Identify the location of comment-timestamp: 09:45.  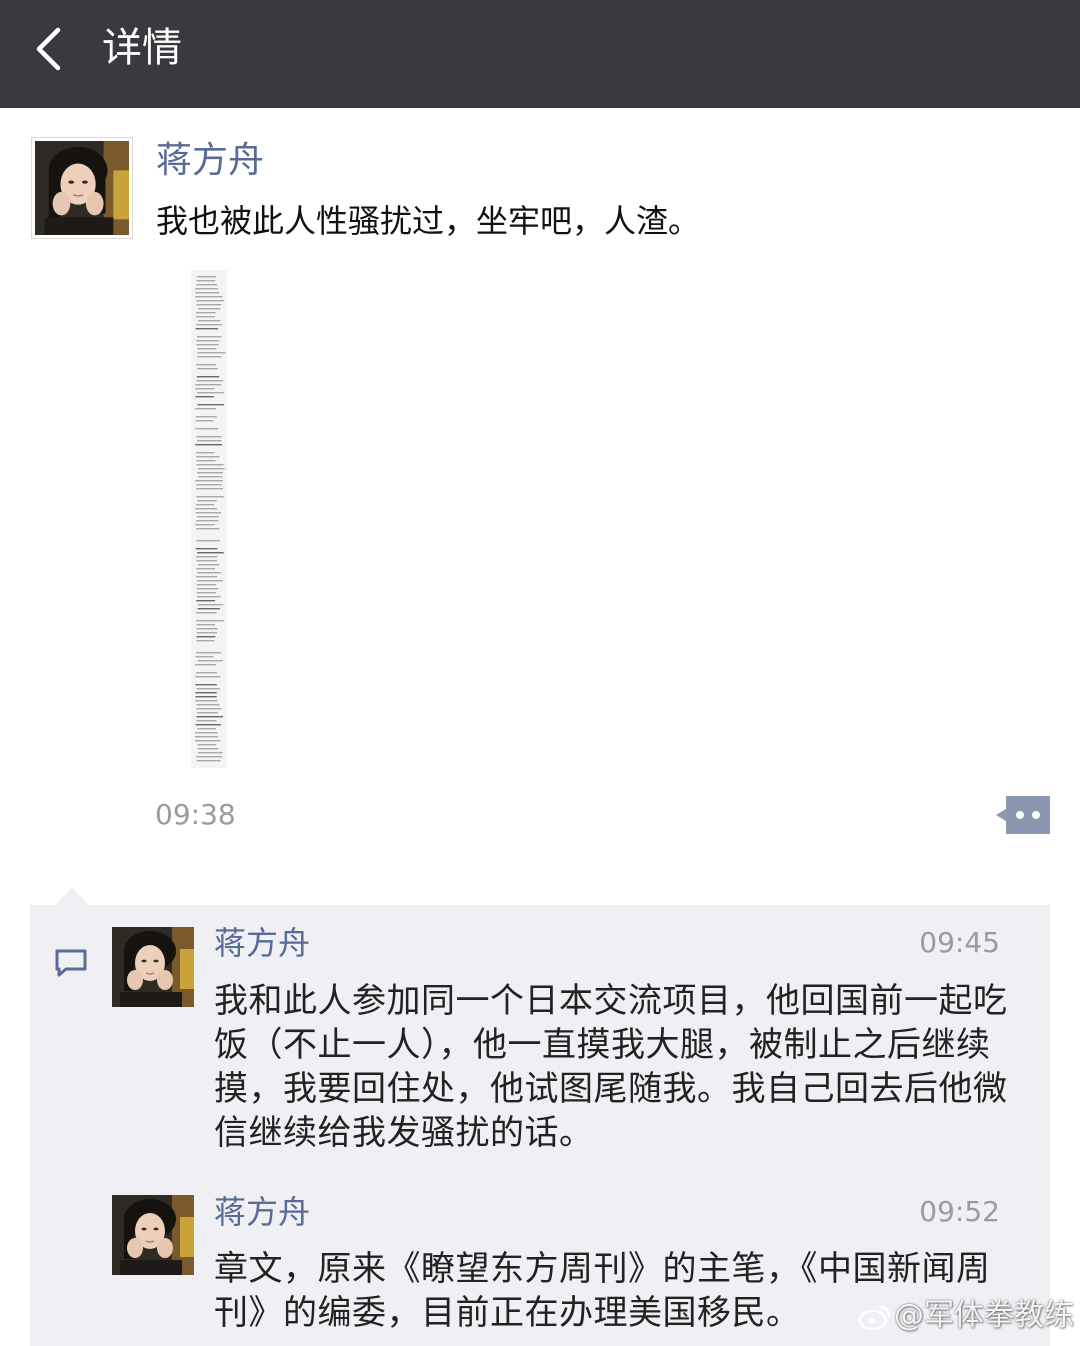
(959, 942).